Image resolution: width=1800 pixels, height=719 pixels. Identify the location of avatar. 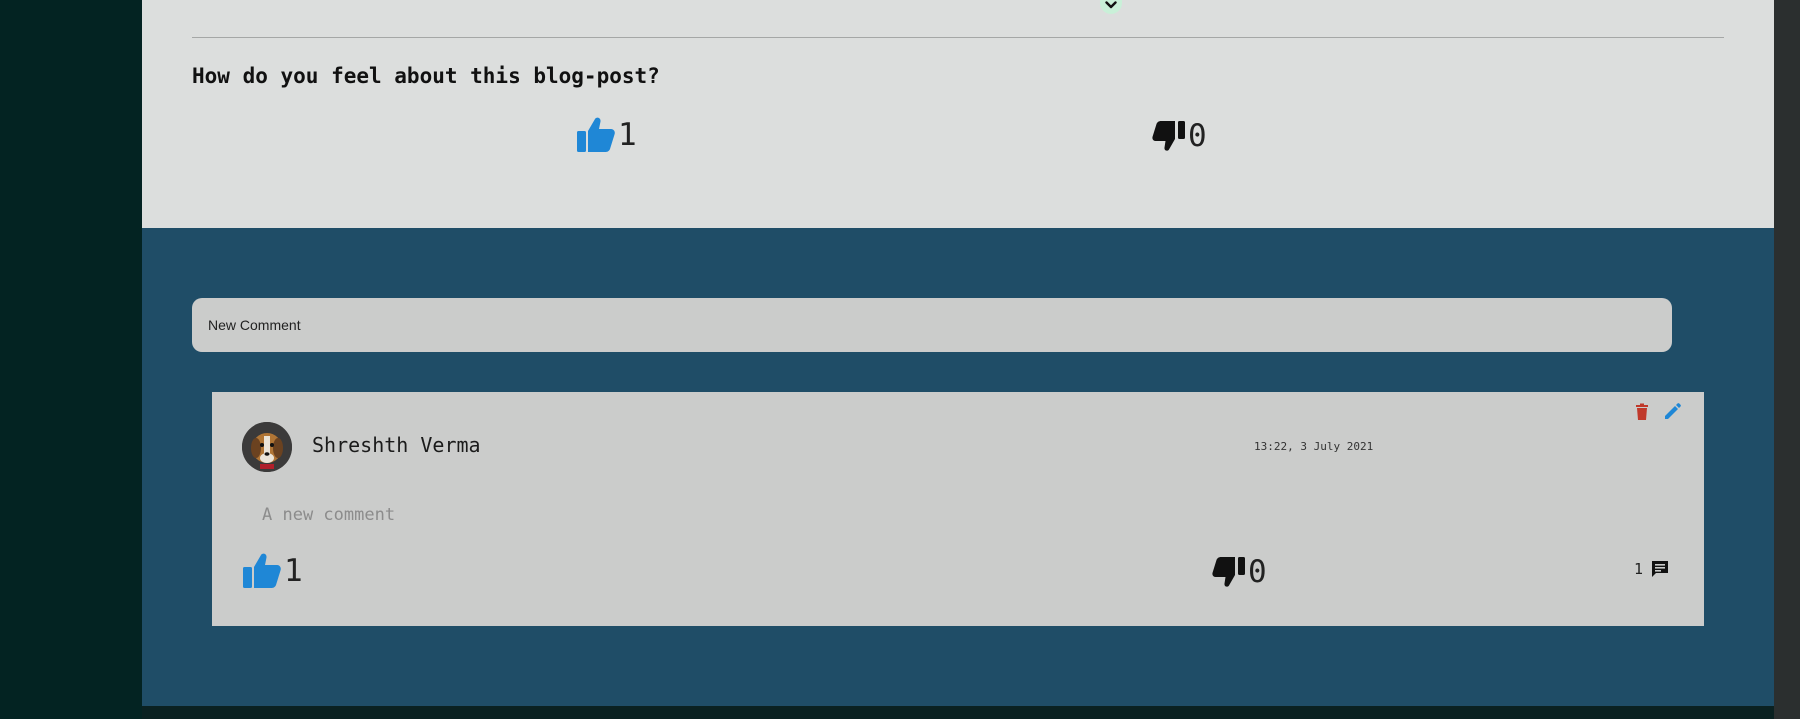
(267, 447).